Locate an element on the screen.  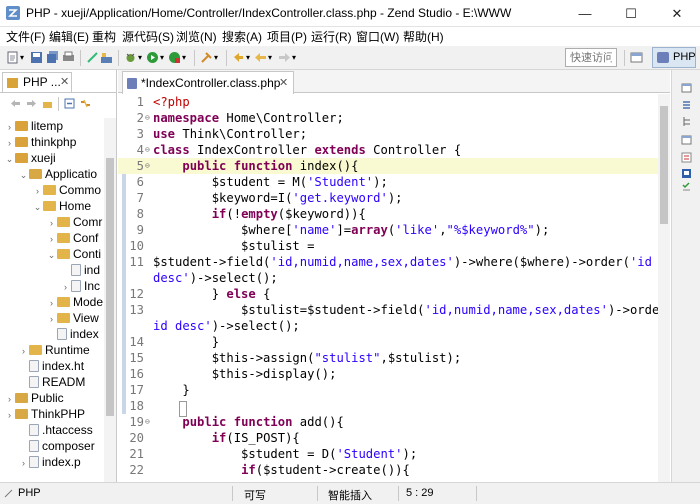
open-type-icon is located at coordinates (106, 57).